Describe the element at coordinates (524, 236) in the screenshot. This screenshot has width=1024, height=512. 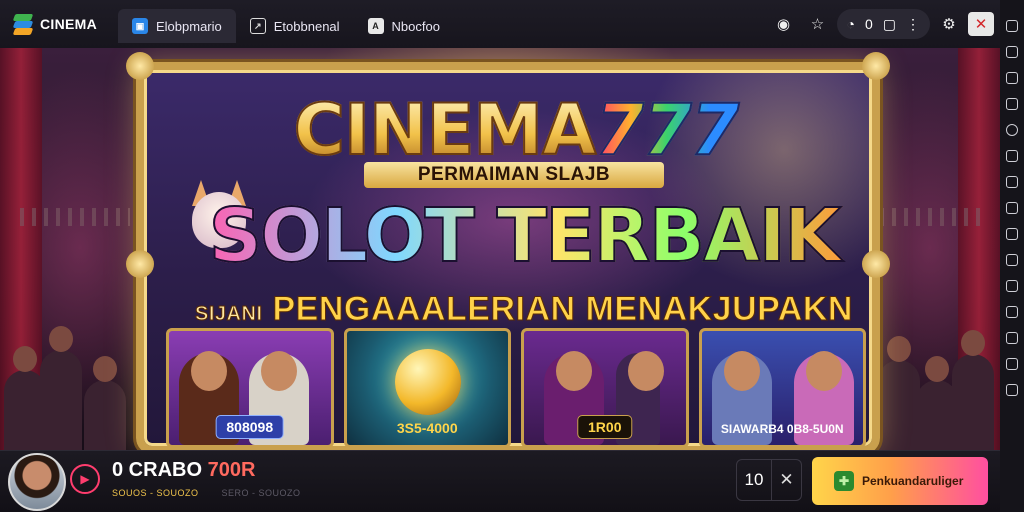
I see `headline: SOLOT TERBAIK` at that location.